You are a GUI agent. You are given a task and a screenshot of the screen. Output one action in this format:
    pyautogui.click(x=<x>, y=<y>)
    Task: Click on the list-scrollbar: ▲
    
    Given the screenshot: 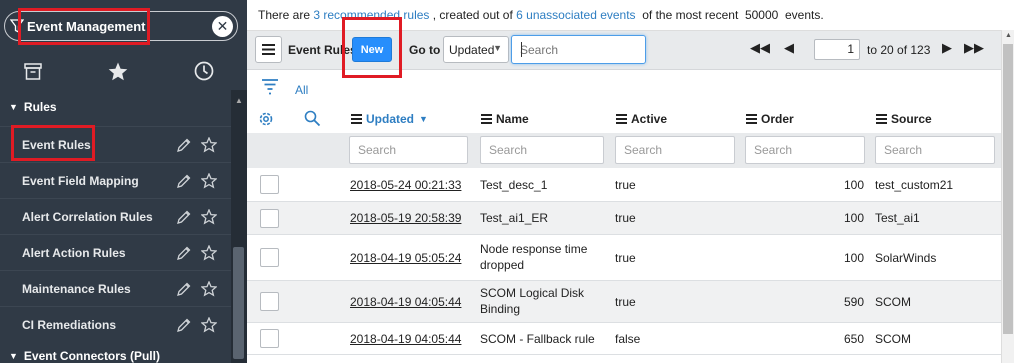 What is the action you would take?
    pyautogui.click(x=1007, y=196)
    